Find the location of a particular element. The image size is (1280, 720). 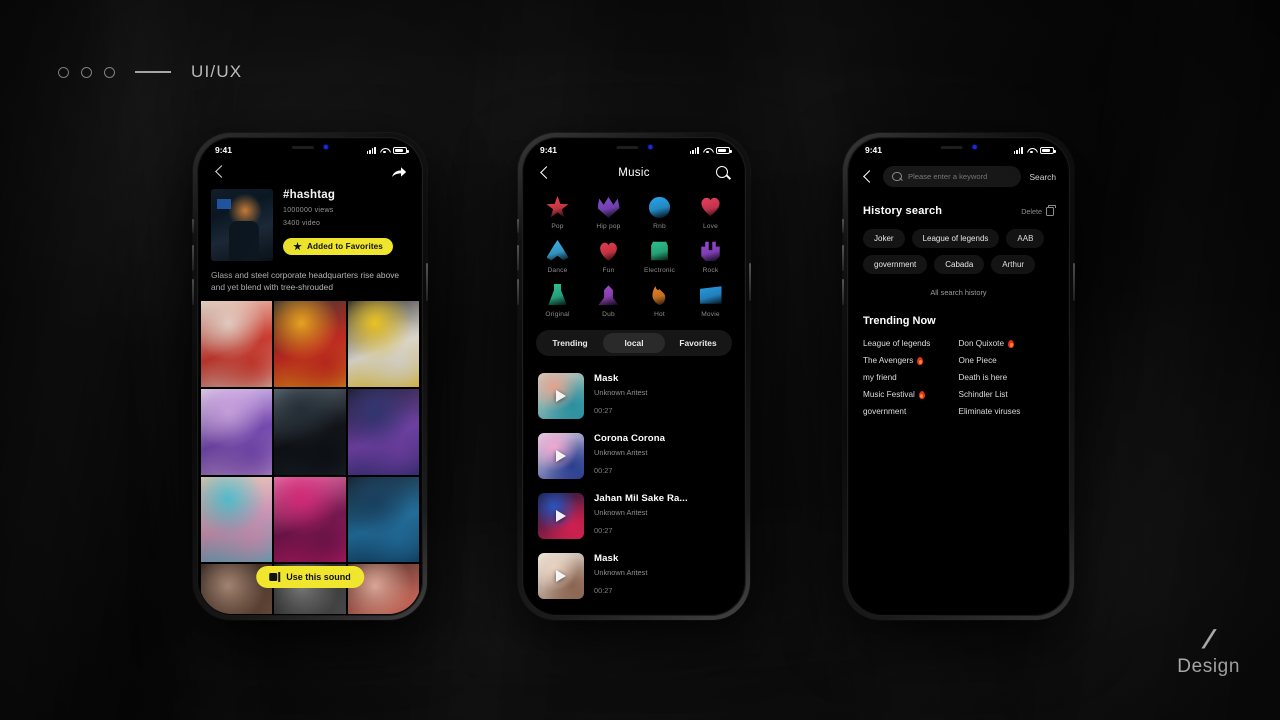

share-icon is located at coordinates (399, 172).